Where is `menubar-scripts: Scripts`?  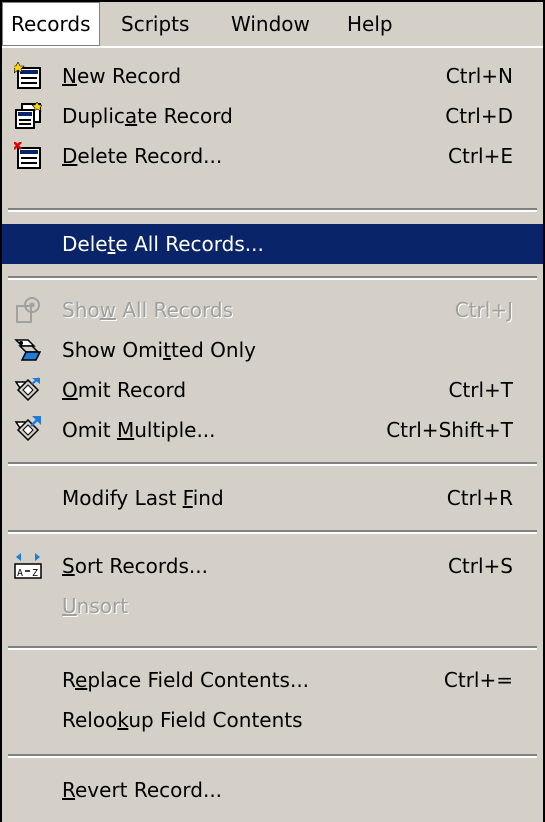 menubar-scripts: Scripts is located at coordinates (155, 24).